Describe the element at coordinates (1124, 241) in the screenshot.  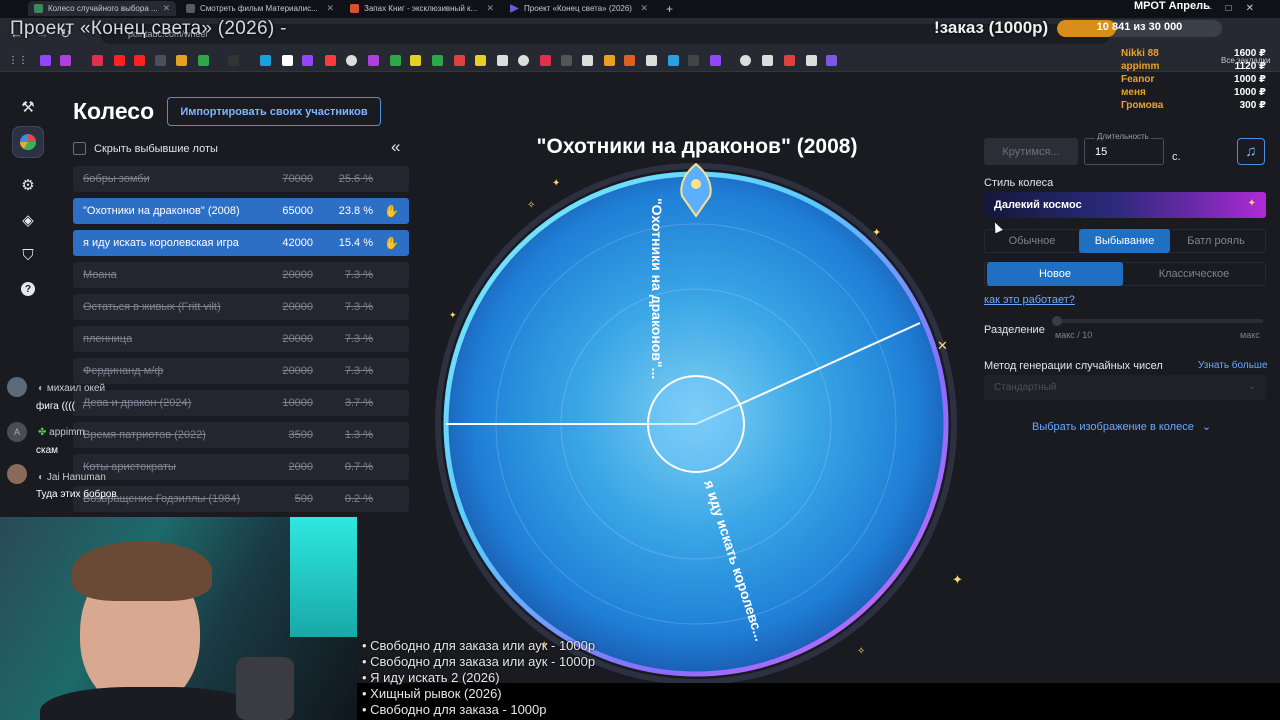
I see `mode-option: Выбывание` at that location.